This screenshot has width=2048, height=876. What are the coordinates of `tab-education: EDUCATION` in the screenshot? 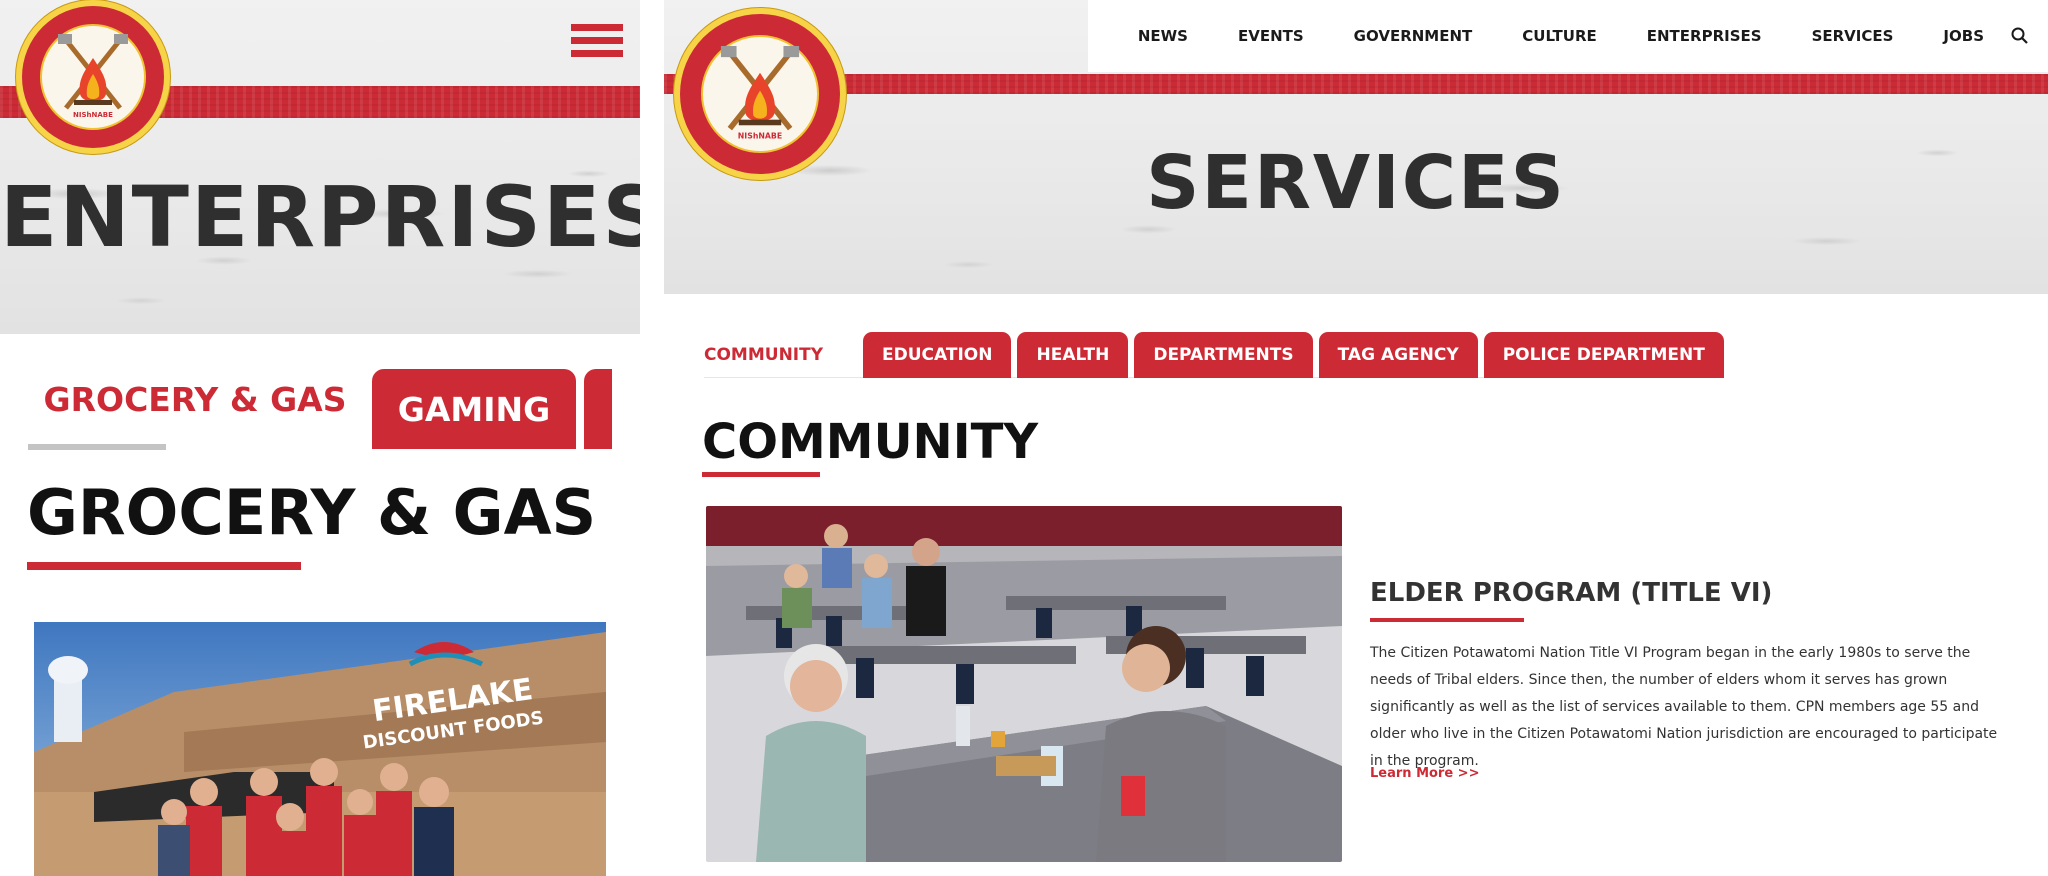 It's located at (937, 355).